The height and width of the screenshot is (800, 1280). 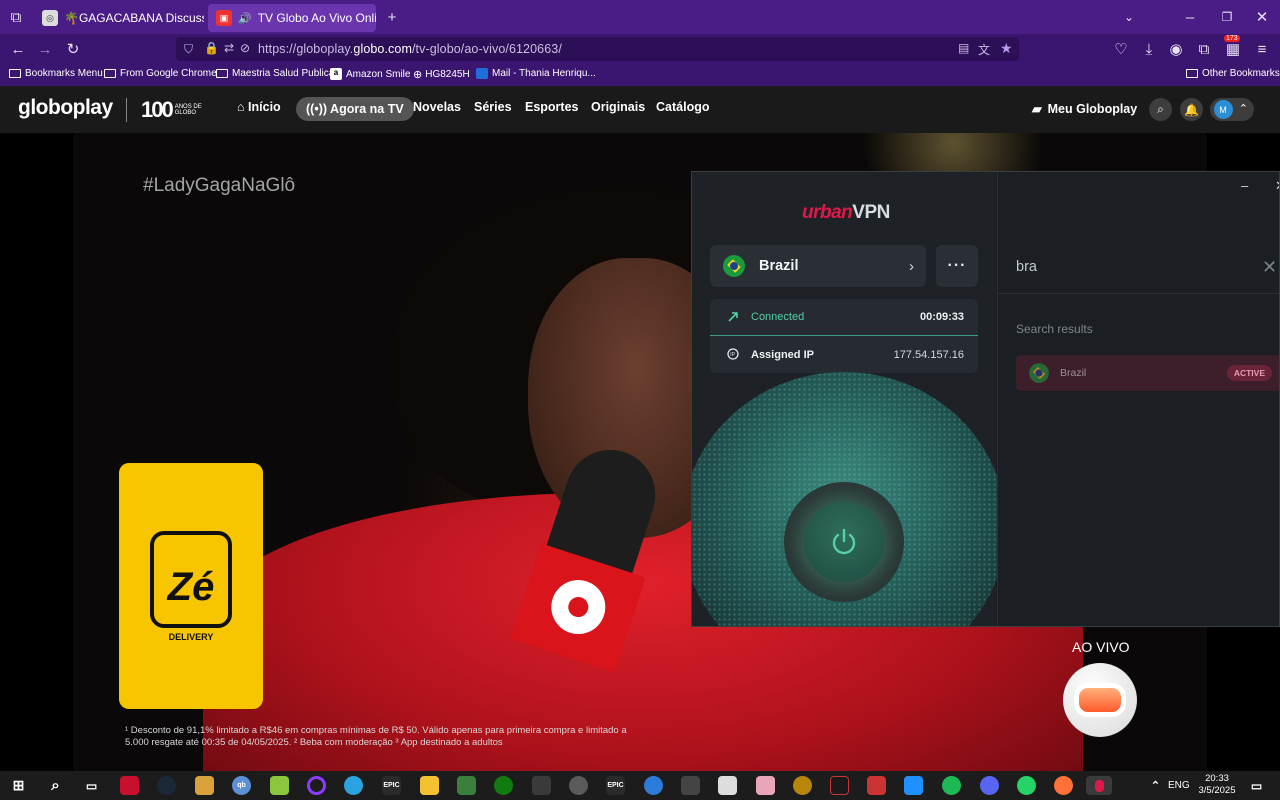 I want to click on vpn-close-button: ✕, so click(x=1277, y=186).